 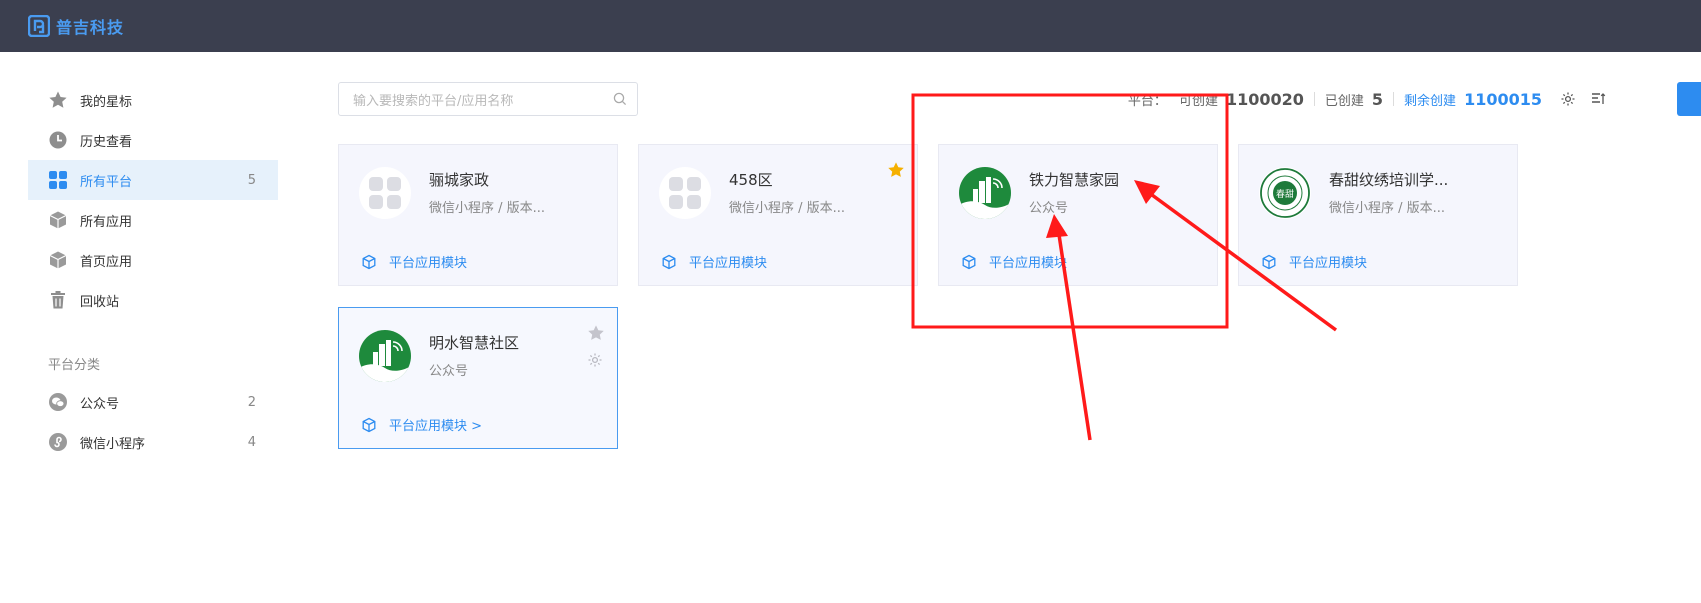 I want to click on stats-remaining-value: 1100015, so click(x=1503, y=99).